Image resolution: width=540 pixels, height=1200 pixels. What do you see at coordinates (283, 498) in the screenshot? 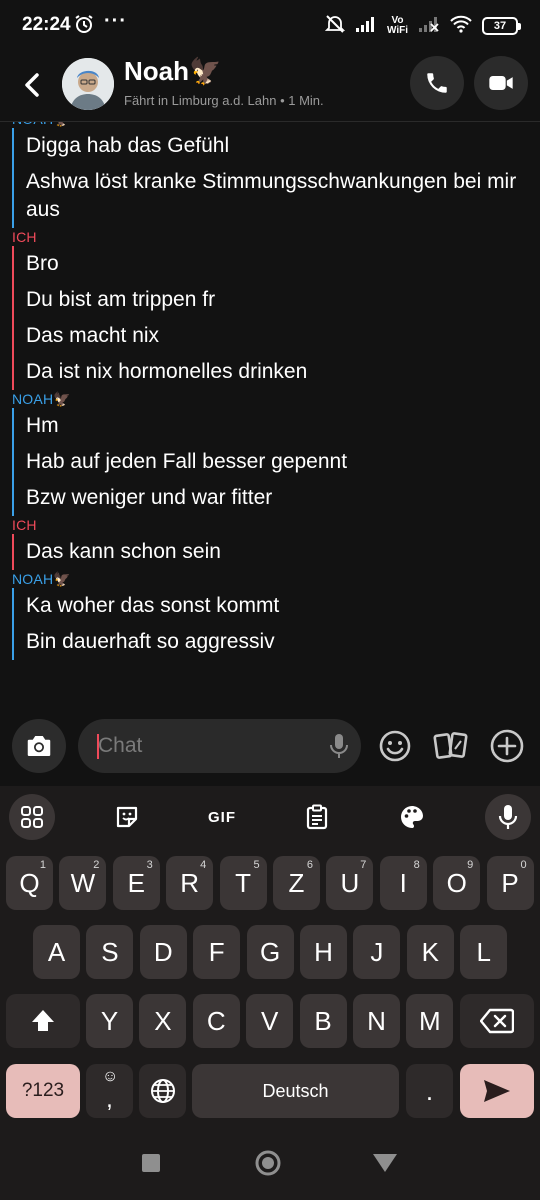
I see `chat-message: Bzw weniger und war fitter` at bounding box center [283, 498].